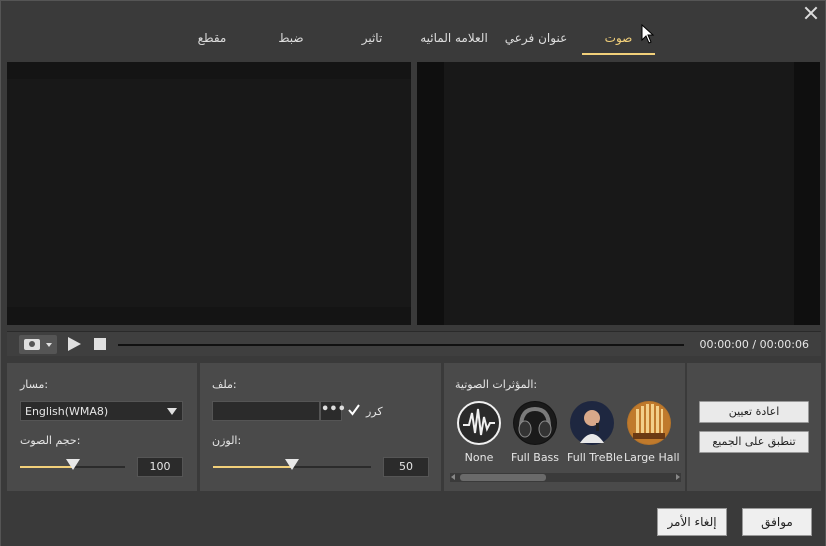  What do you see at coordinates (754, 442) in the screenshot?
I see `apply-to-all-button: تنطبق على الجميع` at bounding box center [754, 442].